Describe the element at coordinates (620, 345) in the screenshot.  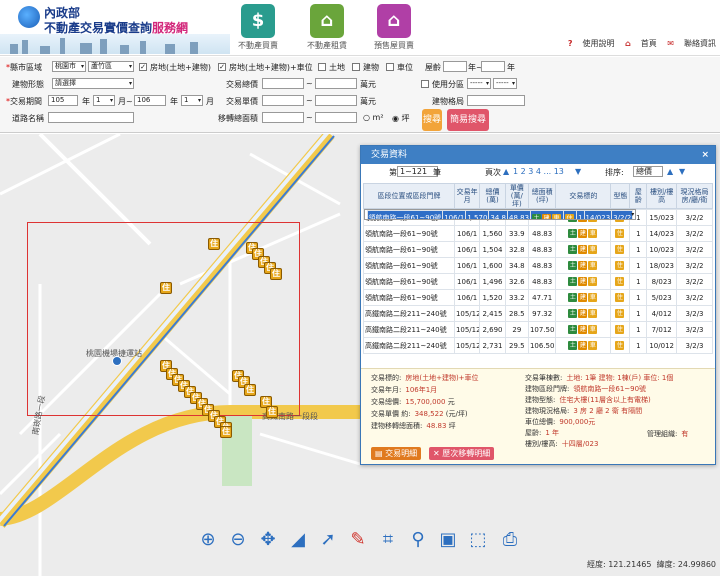
I see `tag-type: 住` at that location.